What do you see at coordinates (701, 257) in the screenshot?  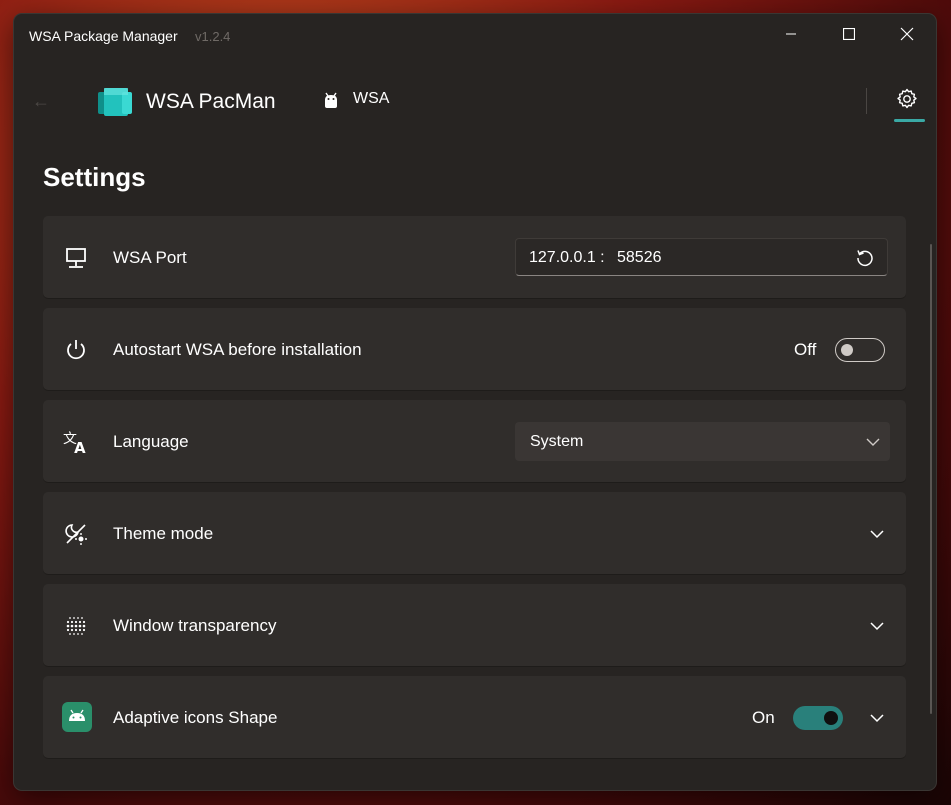 I see `port-input: 127.0.0.1 : 58526` at bounding box center [701, 257].